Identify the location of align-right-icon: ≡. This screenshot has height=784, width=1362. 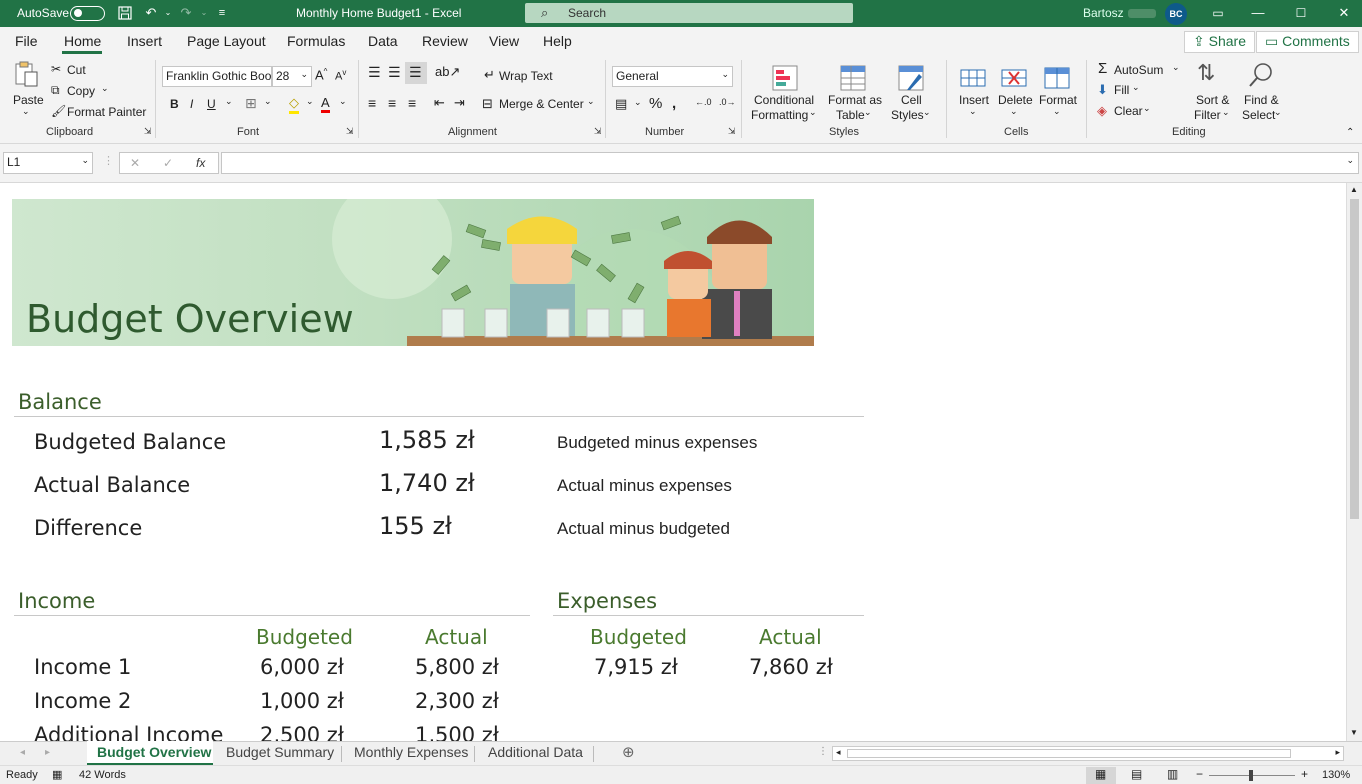
(412, 103).